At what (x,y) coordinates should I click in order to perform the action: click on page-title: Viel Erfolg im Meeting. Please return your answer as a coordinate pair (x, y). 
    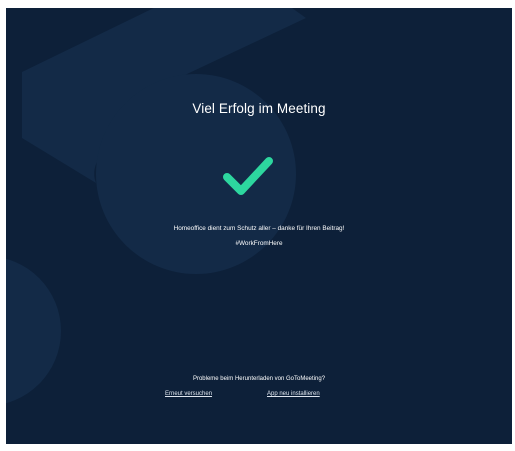
    Looking at the image, I should click on (259, 108).